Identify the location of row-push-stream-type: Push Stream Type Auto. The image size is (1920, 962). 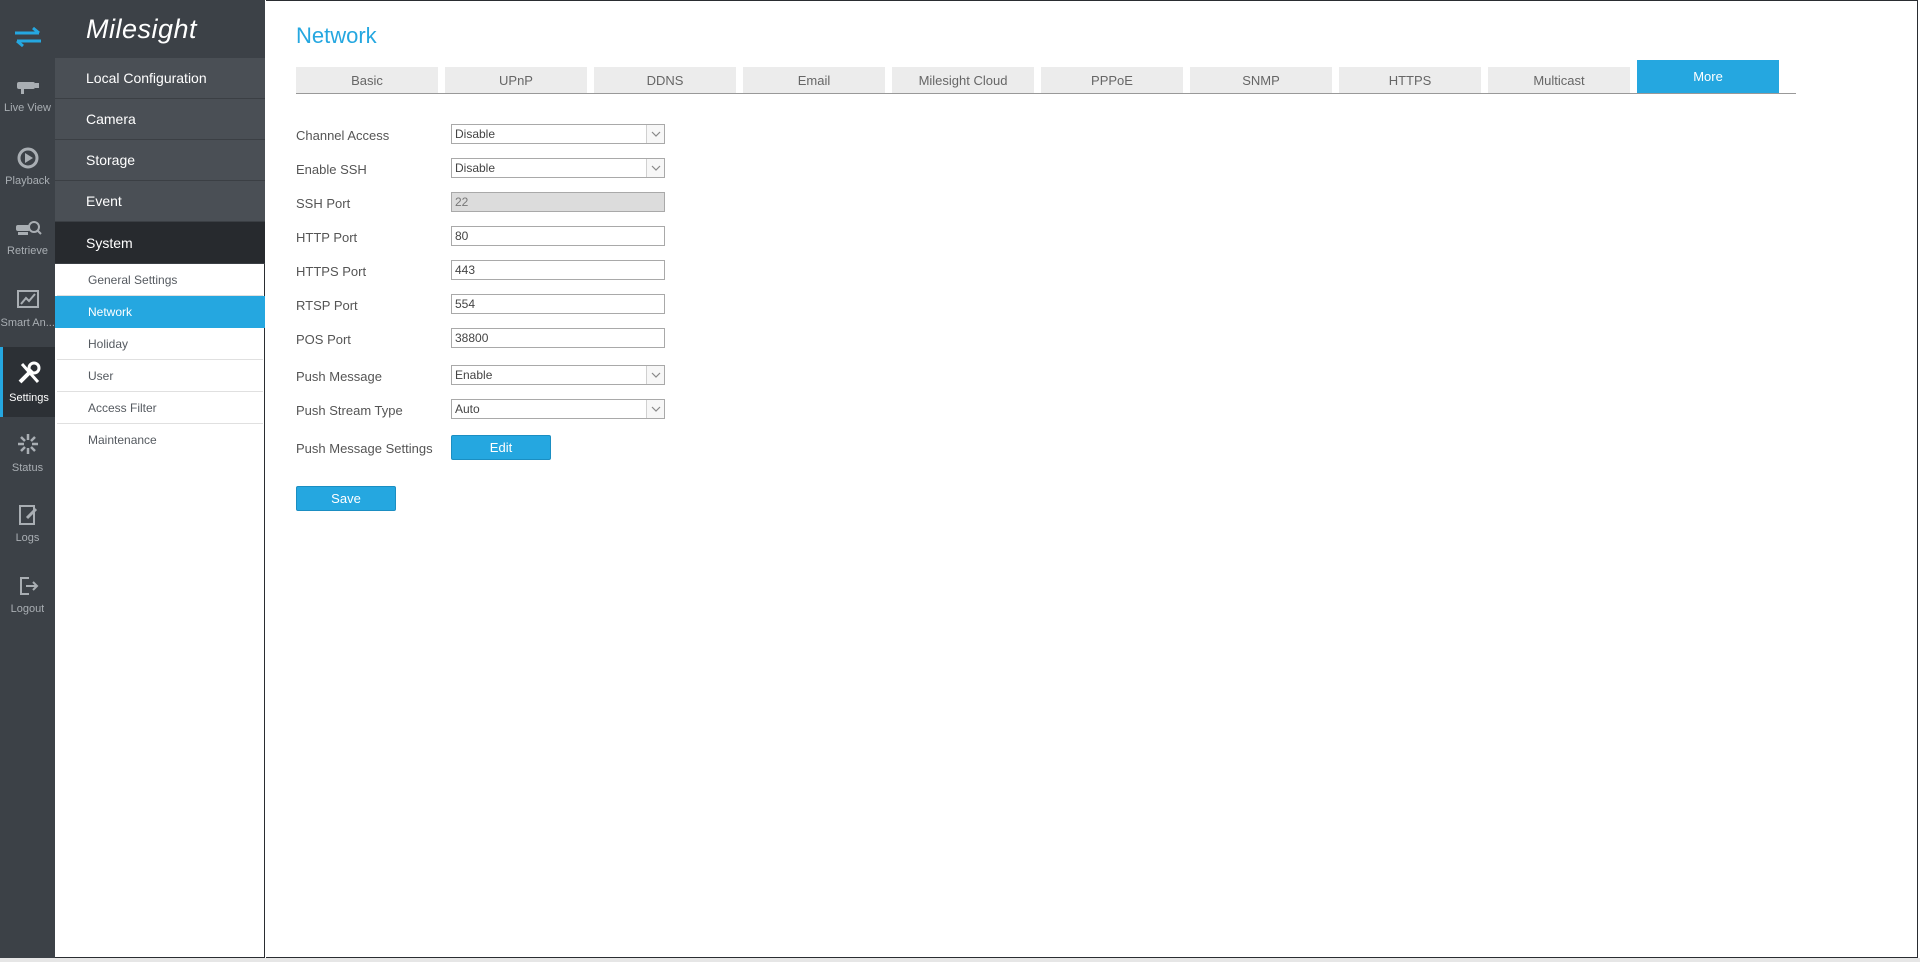
(496, 410).